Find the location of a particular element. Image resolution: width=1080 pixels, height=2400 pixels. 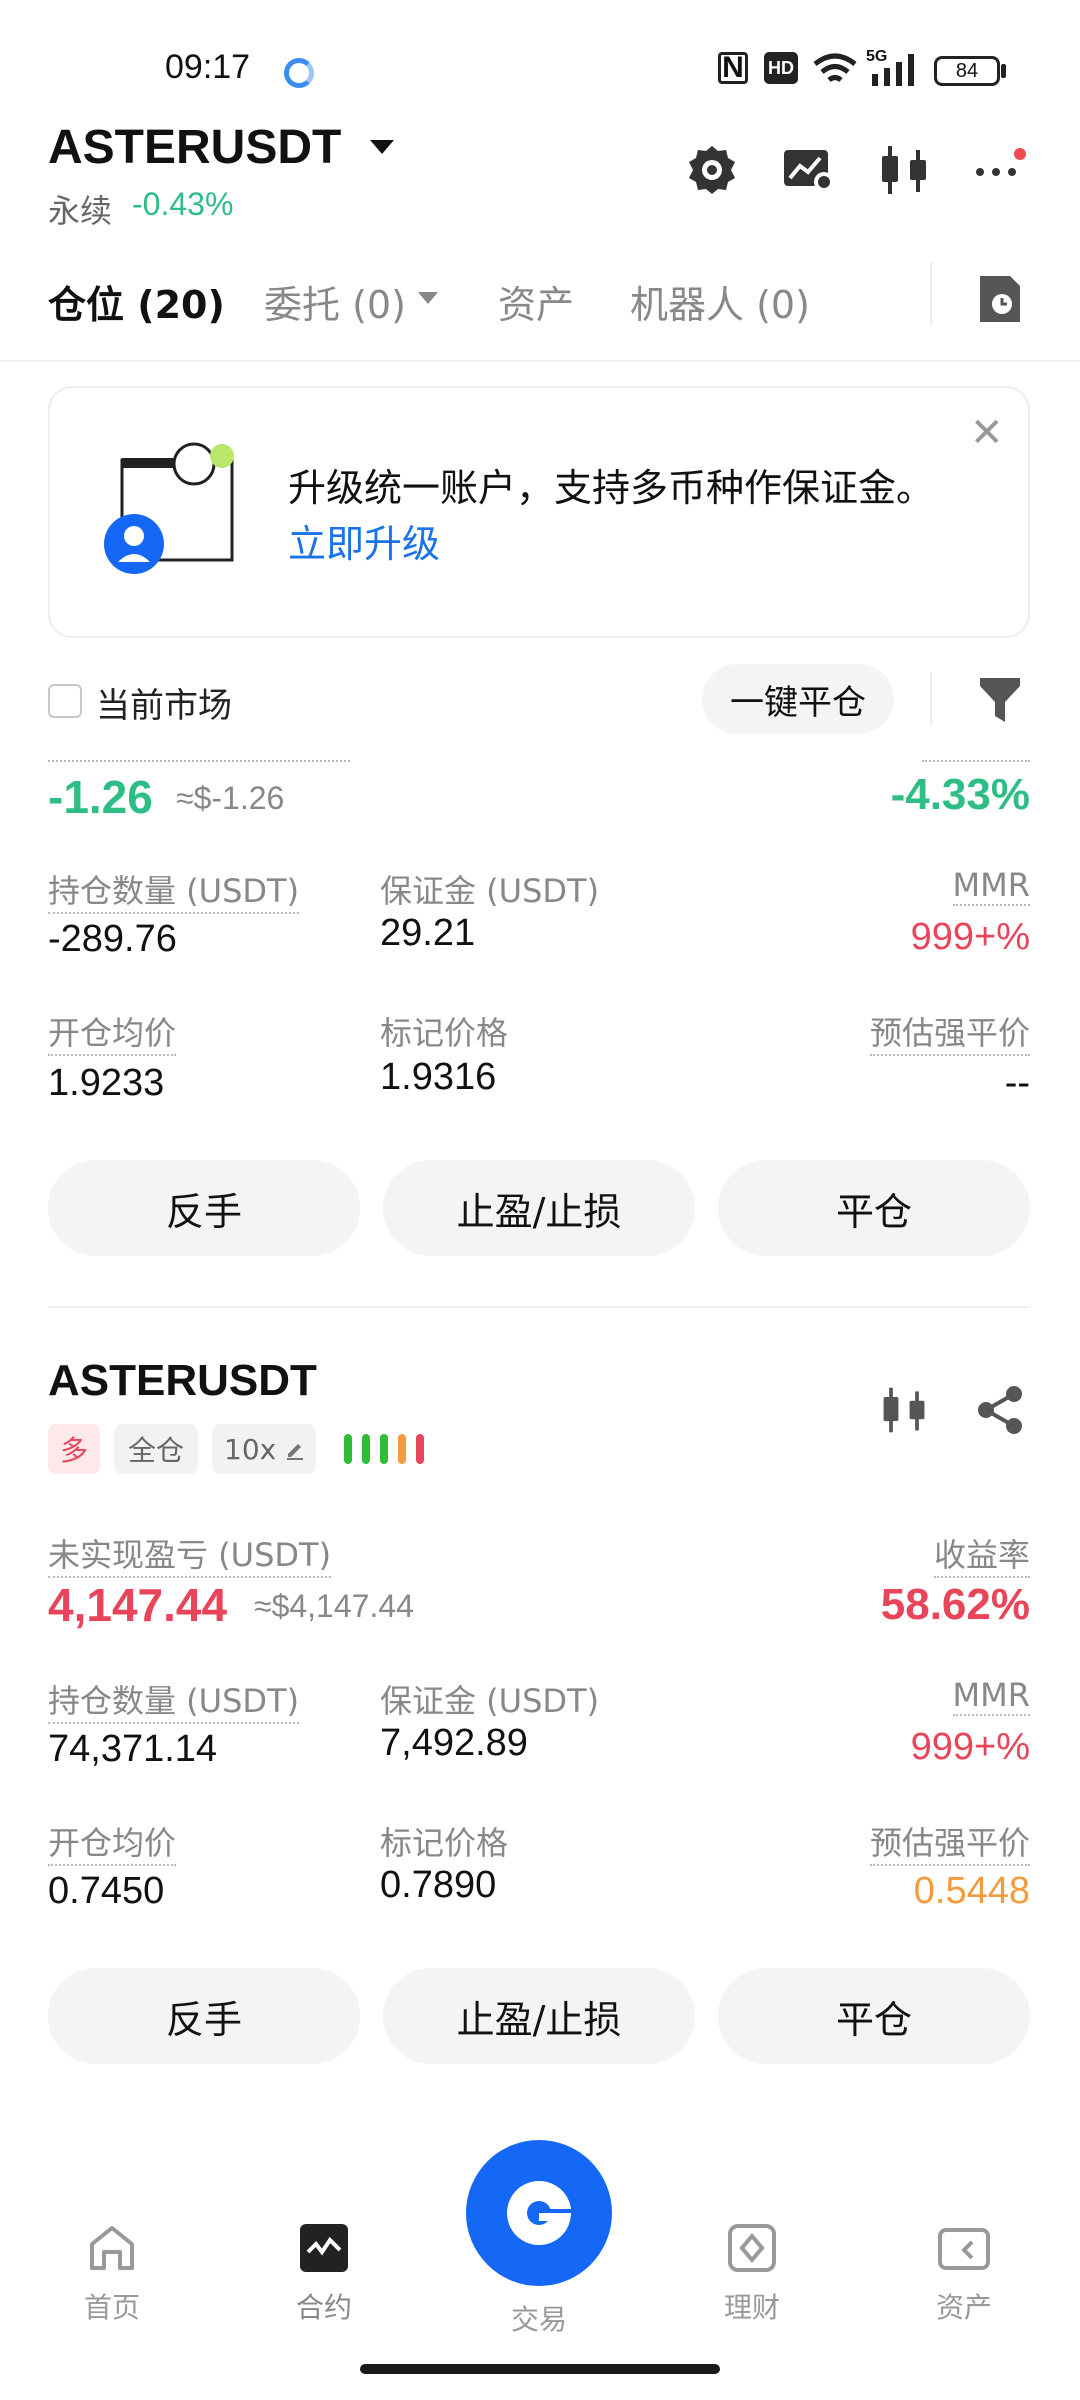

earn-icon is located at coordinates (752, 2248).